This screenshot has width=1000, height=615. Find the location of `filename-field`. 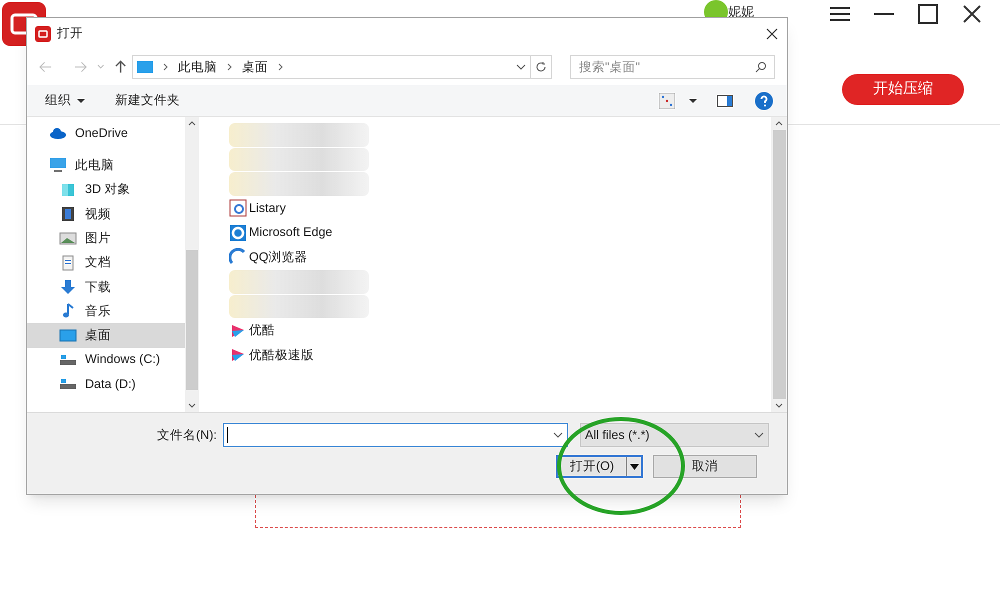

filename-field is located at coordinates (395, 435).